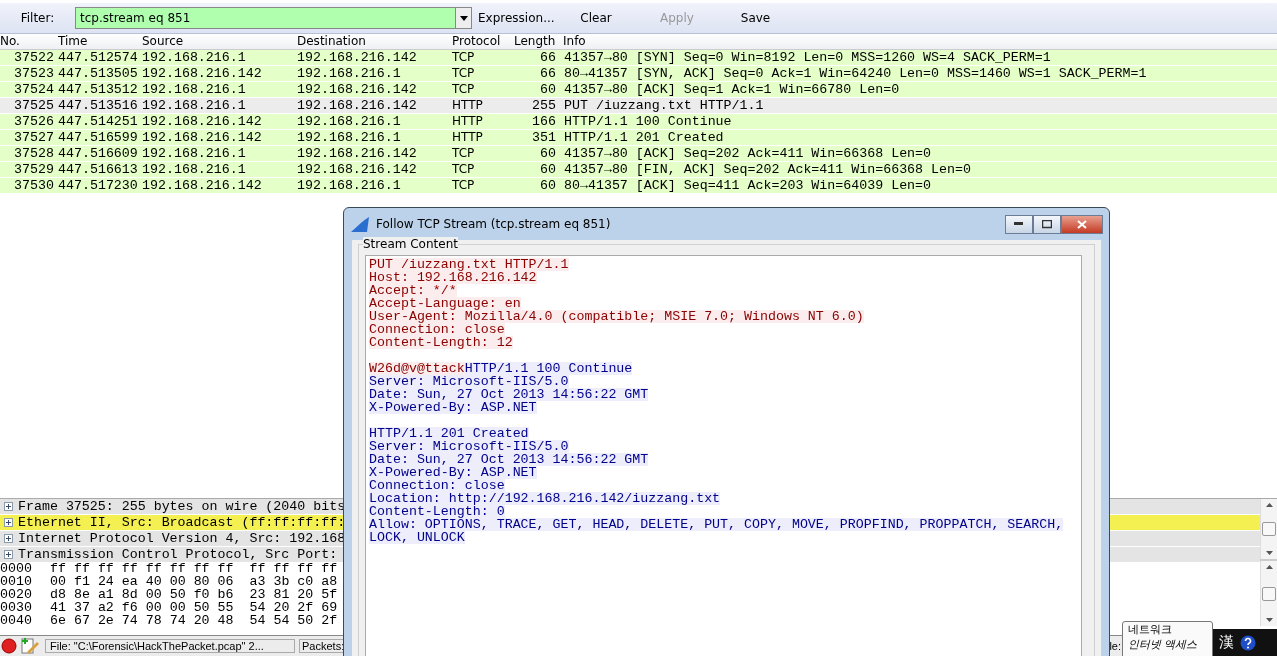 Image resolution: width=1277 pixels, height=656 pixels. Describe the element at coordinates (1248, 642) in the screenshot. I see `help-icon` at that location.